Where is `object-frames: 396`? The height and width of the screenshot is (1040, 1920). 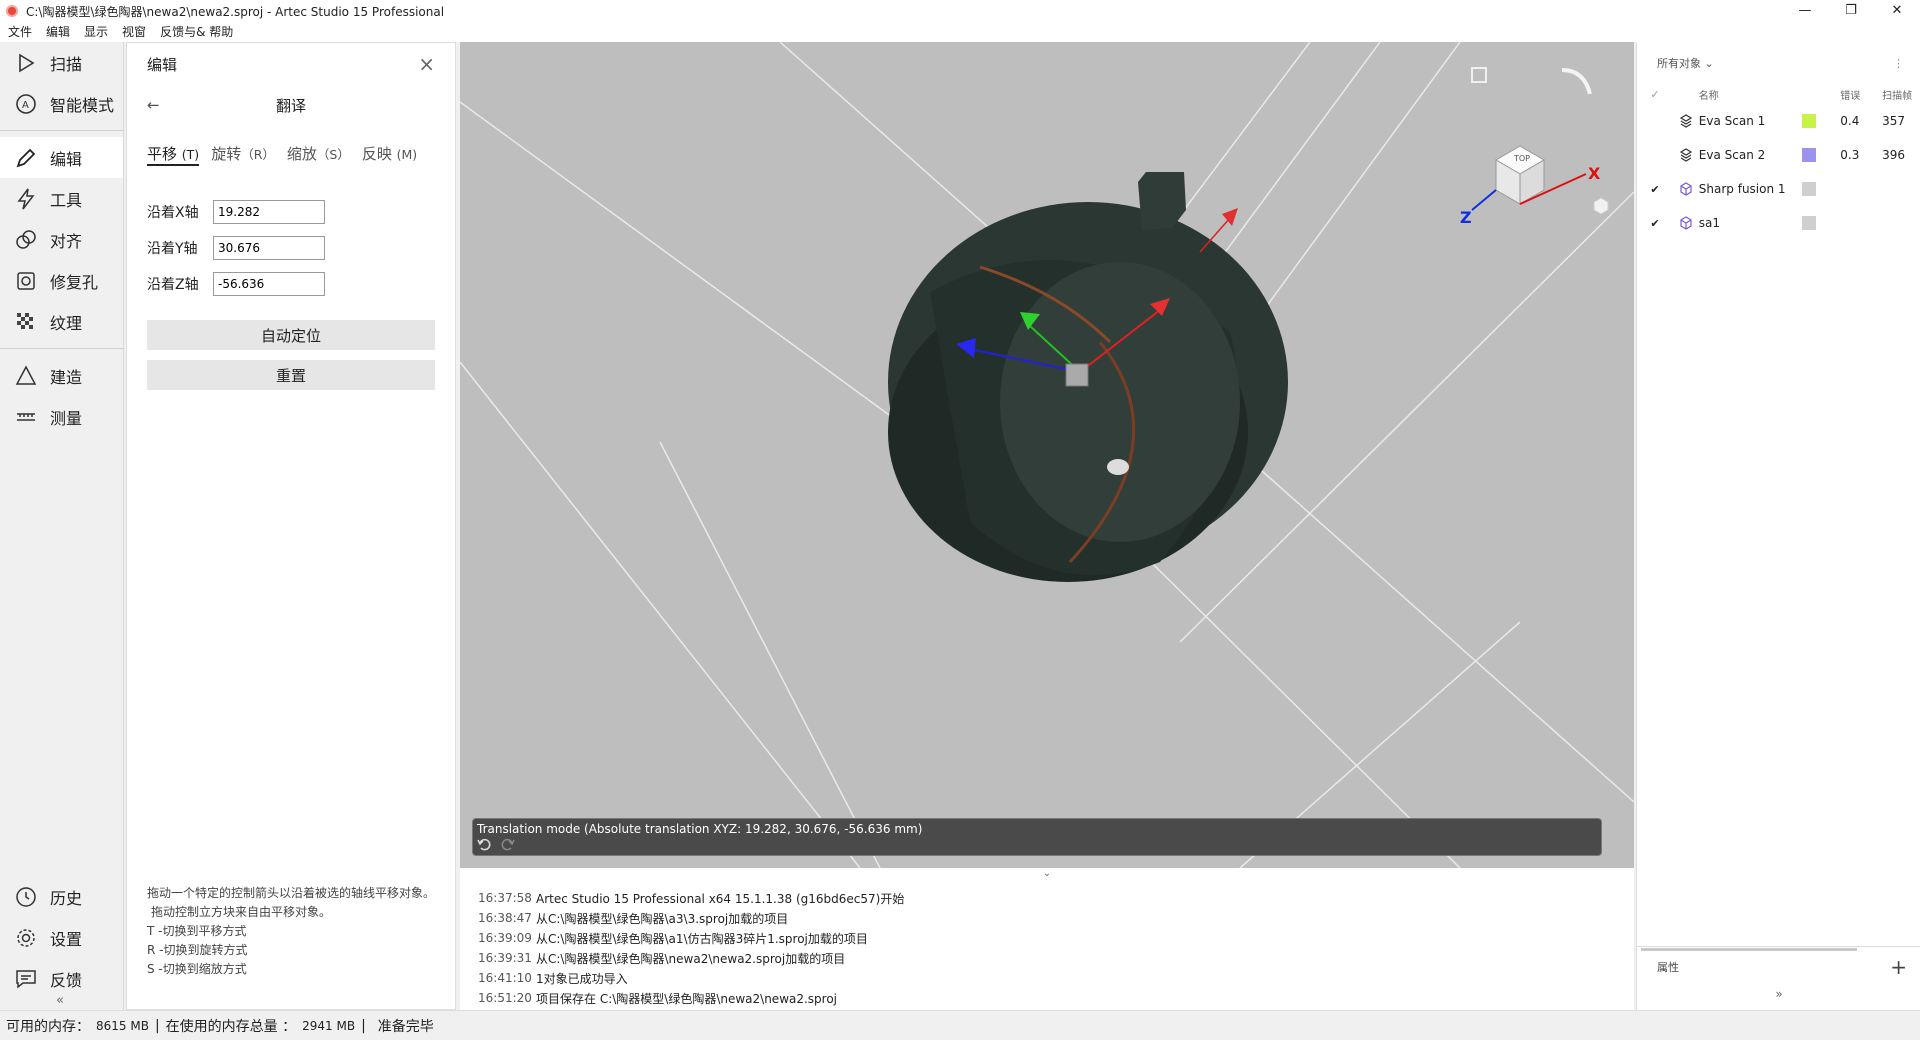
object-frames: 396 is located at coordinates (1894, 155).